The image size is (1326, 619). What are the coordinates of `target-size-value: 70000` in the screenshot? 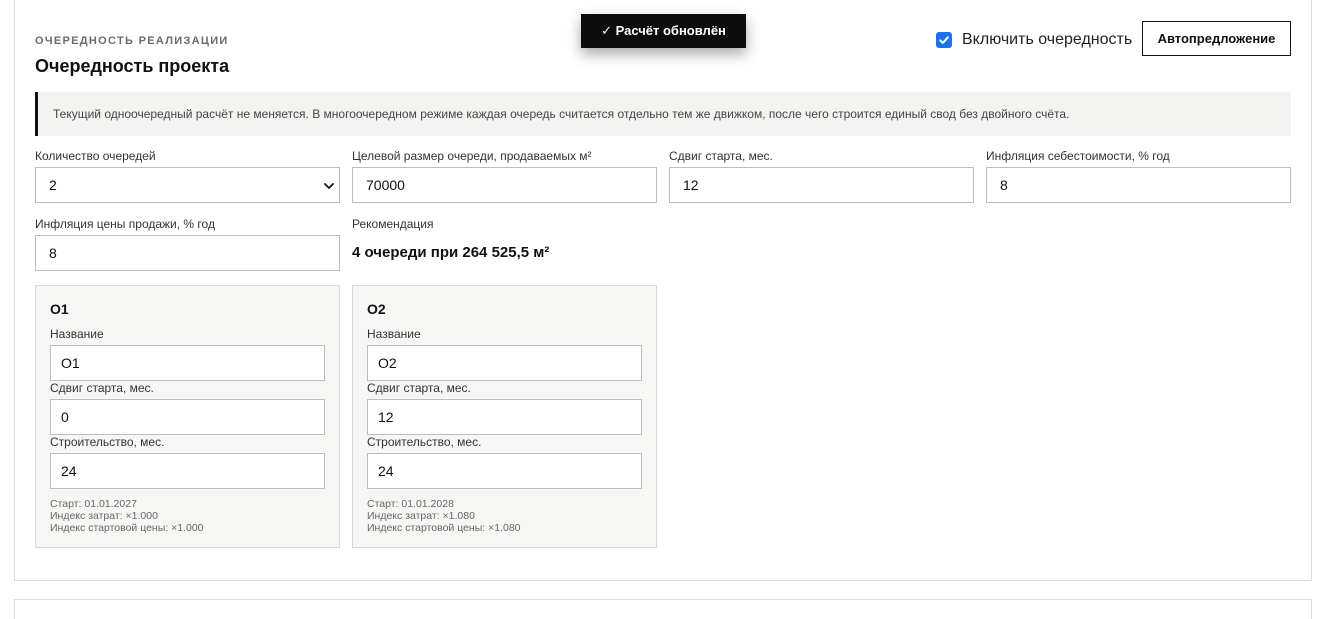 It's located at (385, 185).